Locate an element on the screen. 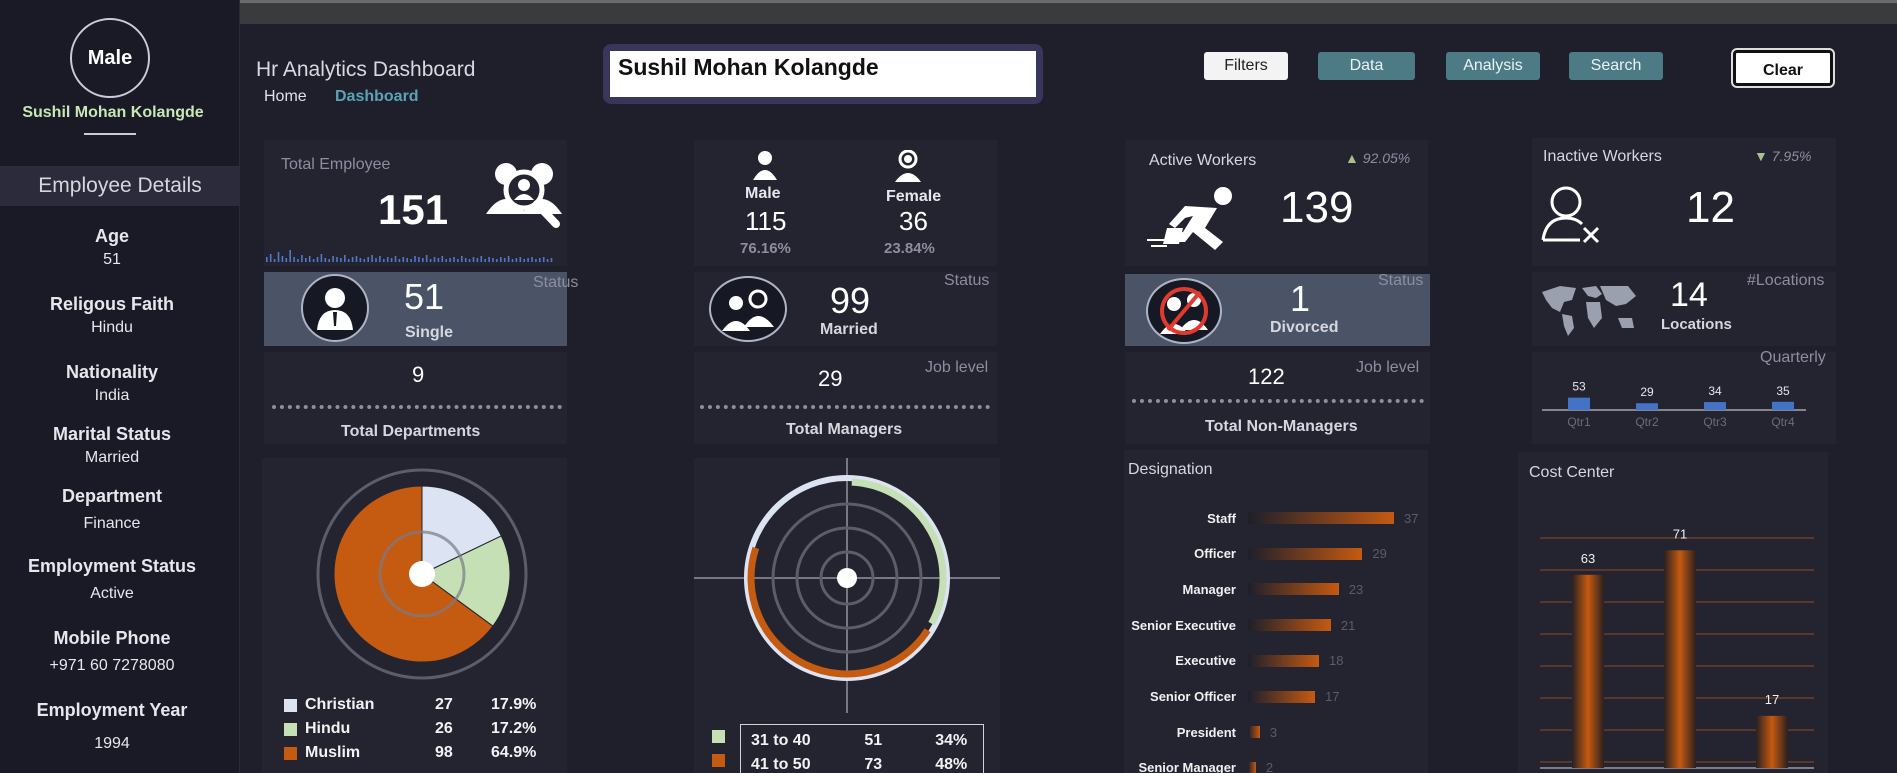 This screenshot has width=1897, height=773. broken-couple-icon is located at coordinates (1184, 311).